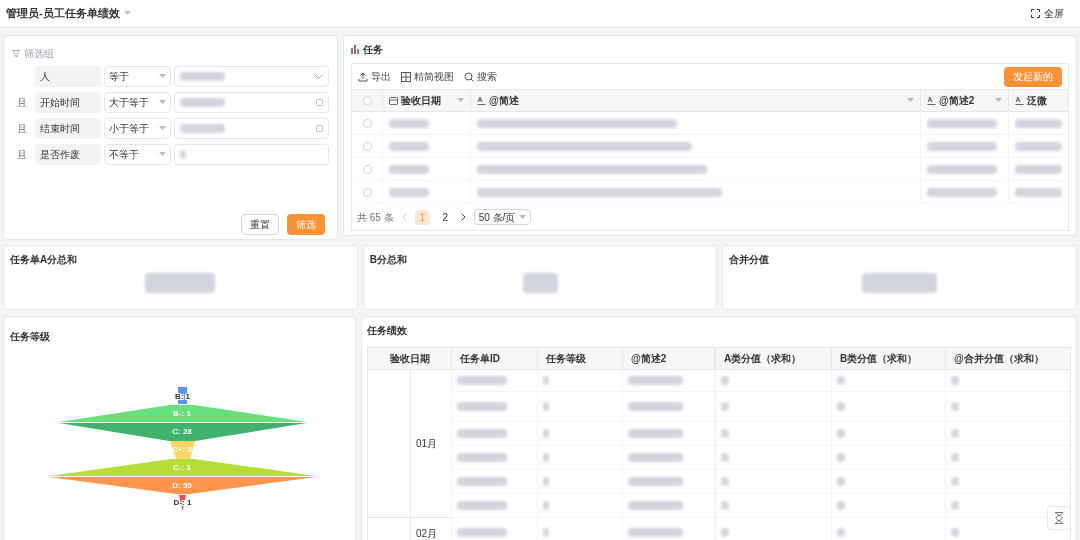 This screenshot has height=540, width=1080. Describe the element at coordinates (137, 102) in the screenshot. I see `operator-select: 大于等于` at that location.